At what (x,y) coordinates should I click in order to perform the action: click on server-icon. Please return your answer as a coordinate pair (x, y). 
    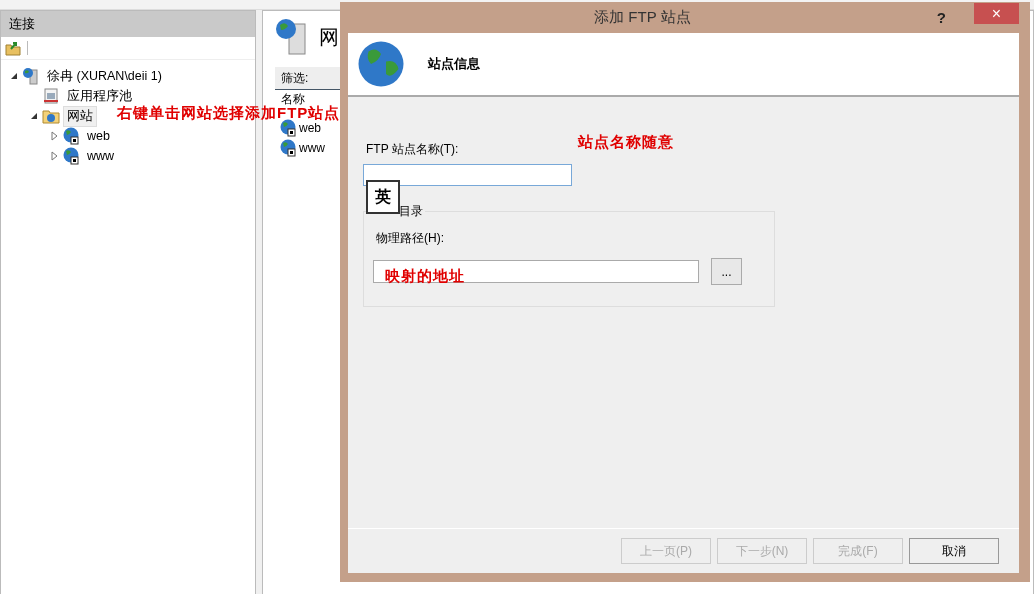
    Looking at the image, I should click on (31, 76).